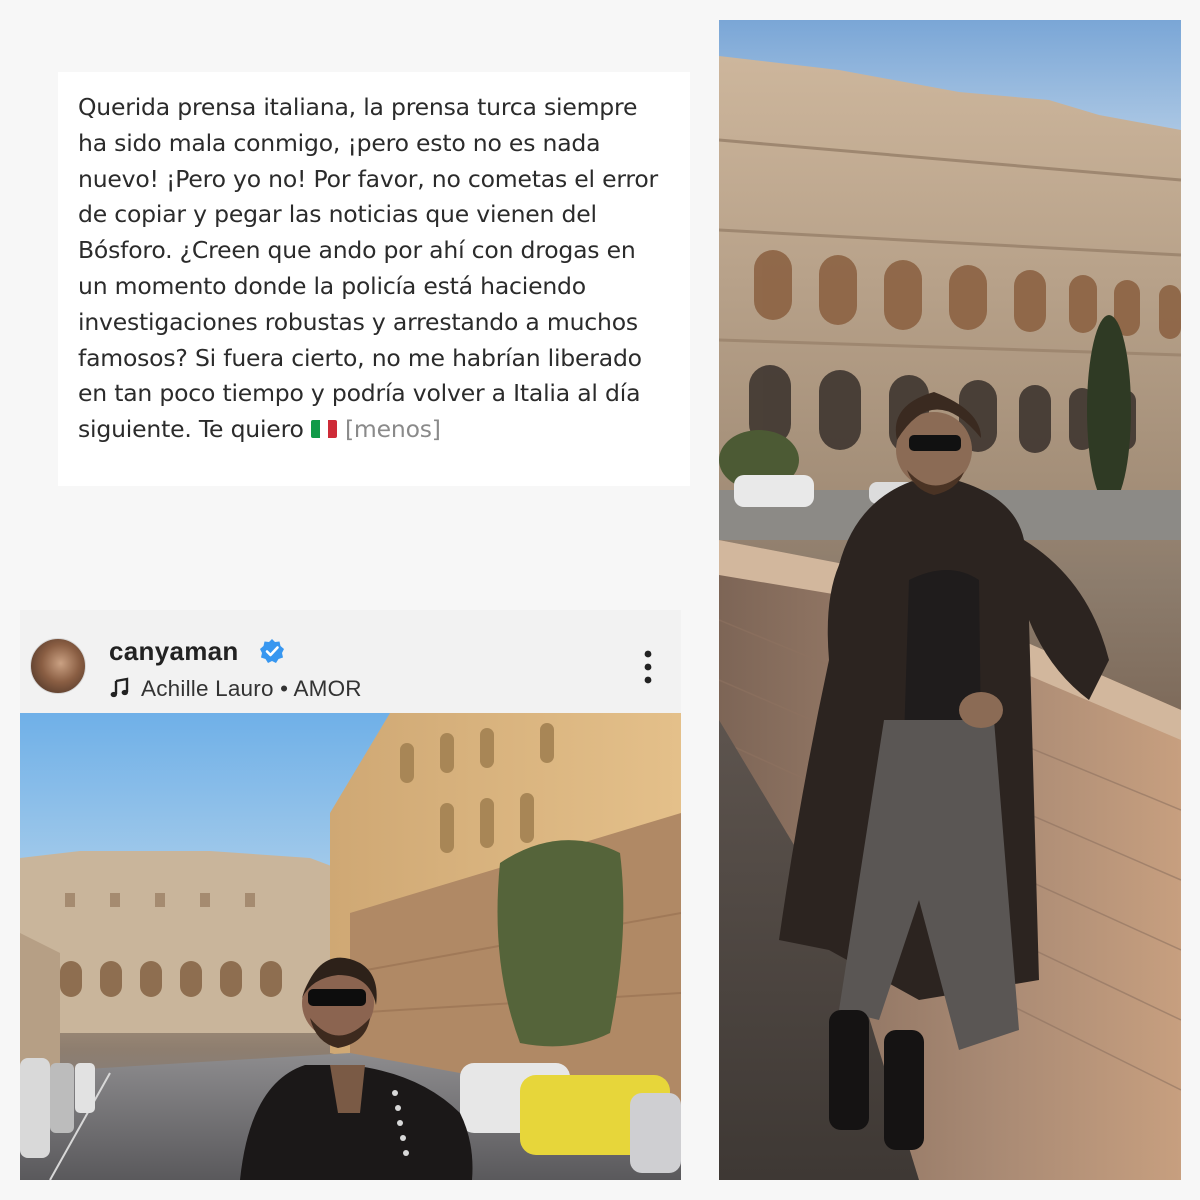 The height and width of the screenshot is (1200, 1200). Describe the element at coordinates (350, 661) in the screenshot. I see `post-header: canyaman Achille Lauro • AMOR` at that location.